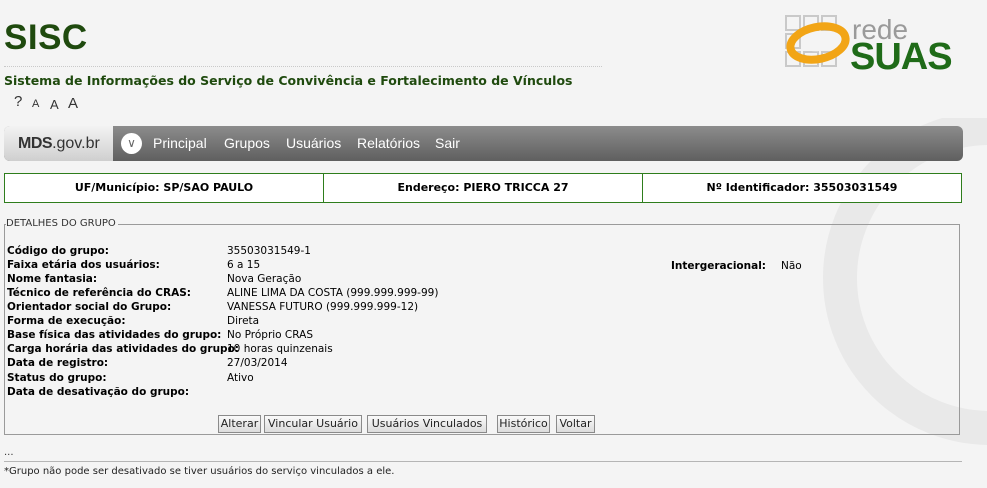 The width and height of the screenshot is (987, 488). Describe the element at coordinates (269, 251) in the screenshot. I see `field-value: 35503031549-1` at that location.